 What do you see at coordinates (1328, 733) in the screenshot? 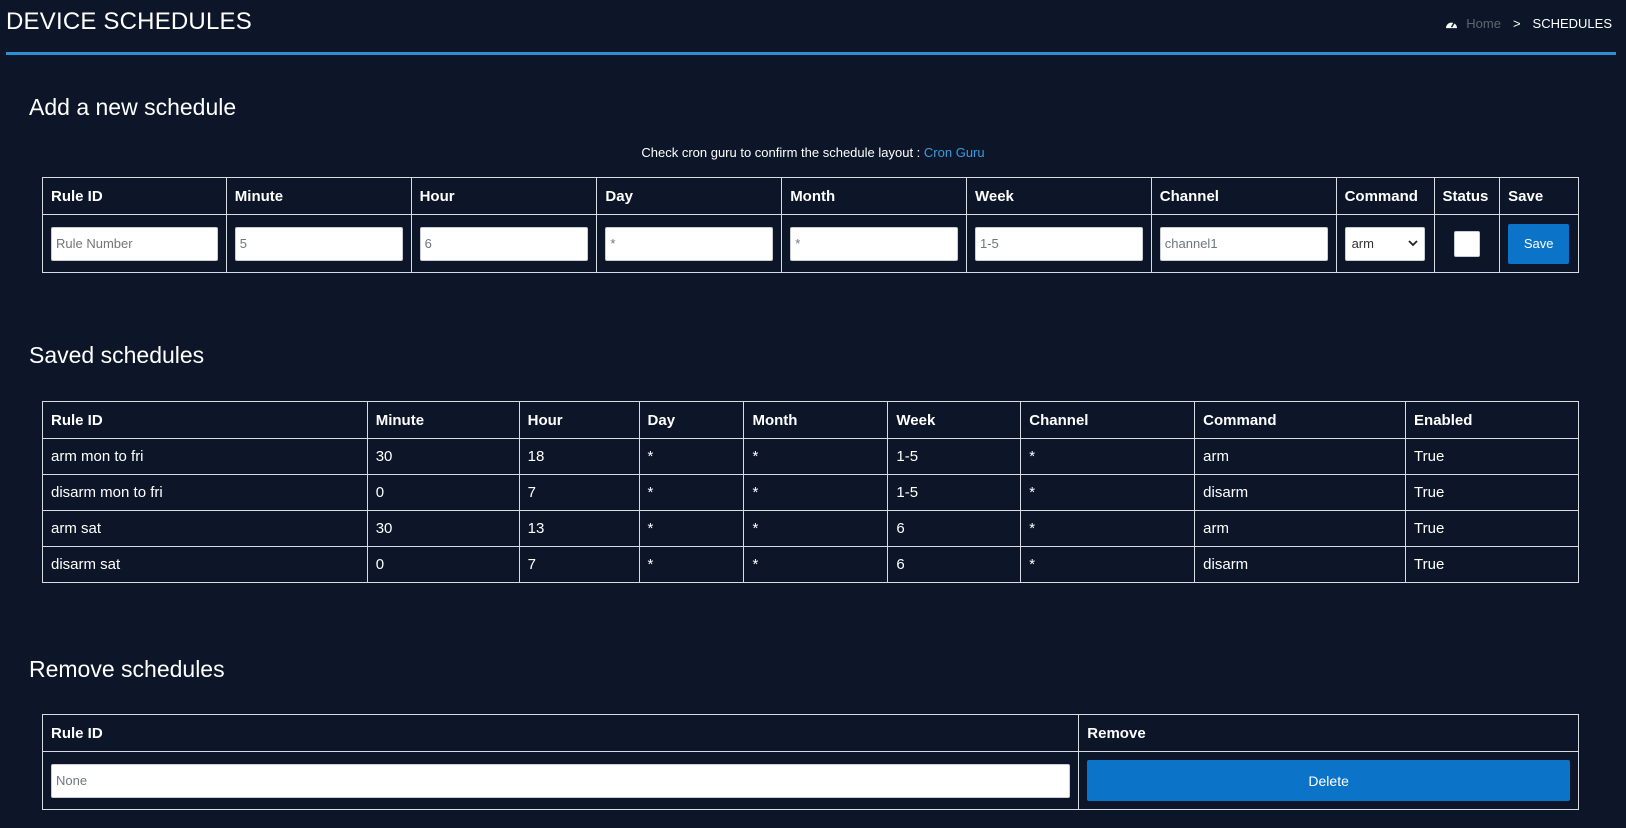
I see `column-header: Remove` at bounding box center [1328, 733].